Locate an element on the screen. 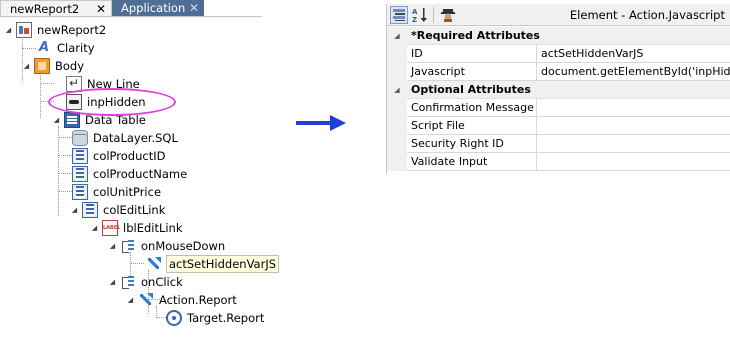 Image resolution: width=730 pixels, height=352 pixels. report-icon is located at coordinates (24, 30).